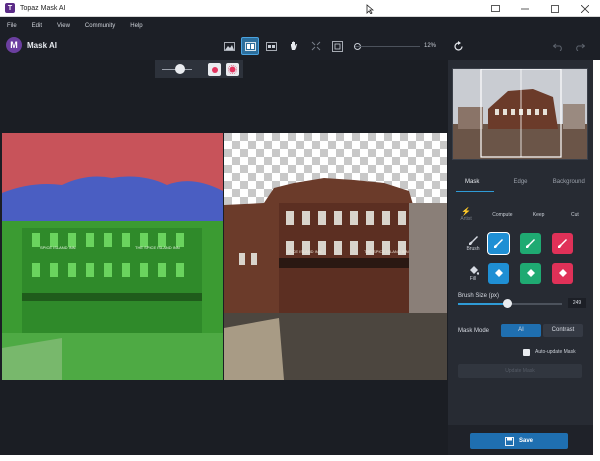 Image resolution: width=600 pixels, height=461 pixels. Describe the element at coordinates (596, 257) in the screenshot. I see `window-edge` at that location.